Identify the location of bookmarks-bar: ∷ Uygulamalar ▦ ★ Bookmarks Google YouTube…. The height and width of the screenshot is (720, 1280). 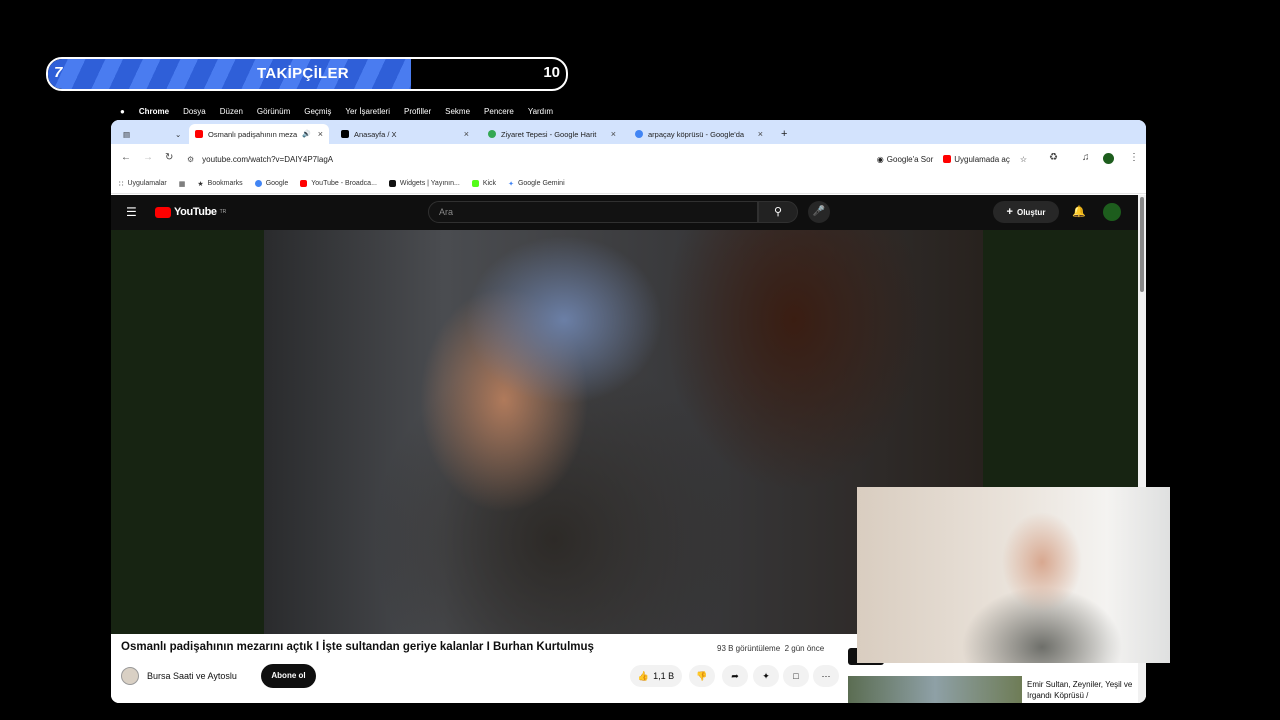
(628, 184).